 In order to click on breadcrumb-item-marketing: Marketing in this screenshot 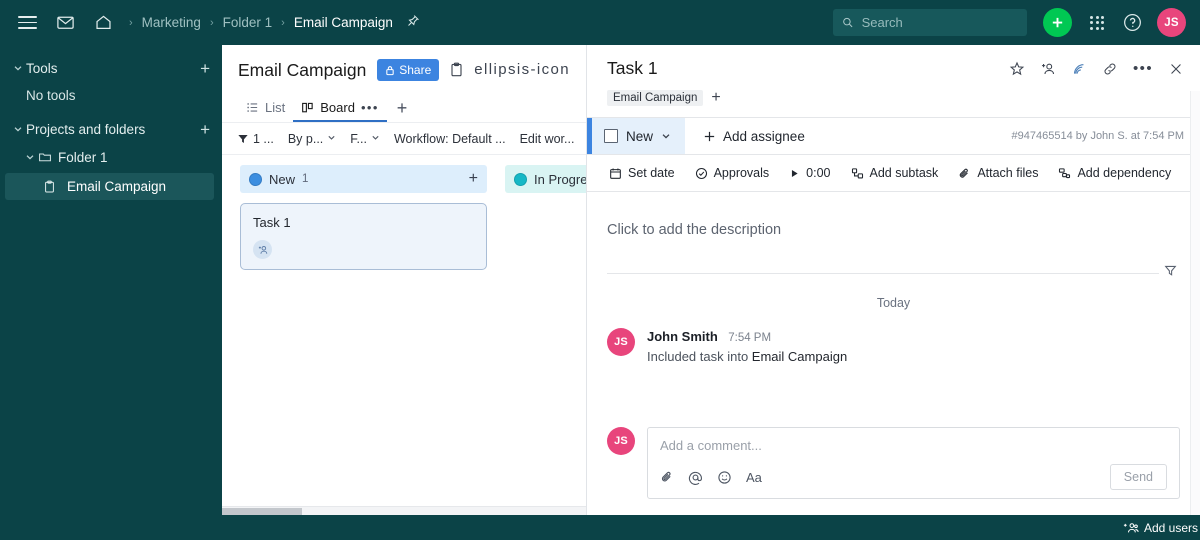, I will do `click(171, 22)`.